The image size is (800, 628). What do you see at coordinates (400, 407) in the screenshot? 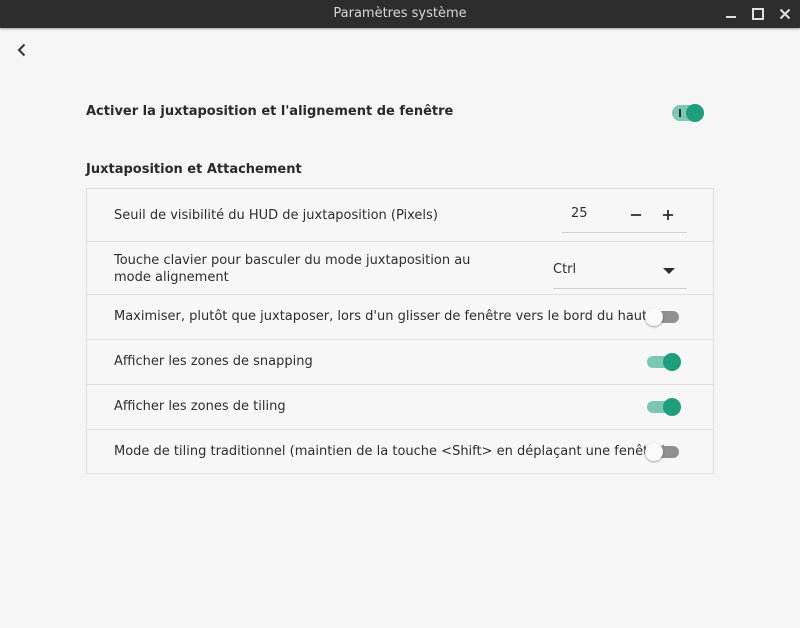
I see `settings-row-tile-zones: Afficher les zones de tiling` at bounding box center [400, 407].